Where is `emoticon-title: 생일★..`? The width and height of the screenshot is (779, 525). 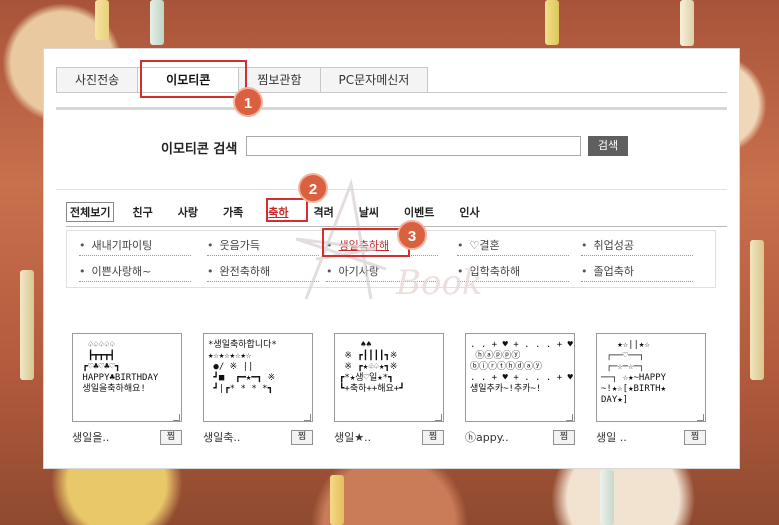 emoticon-title: 생일★.. is located at coordinates (353, 437).